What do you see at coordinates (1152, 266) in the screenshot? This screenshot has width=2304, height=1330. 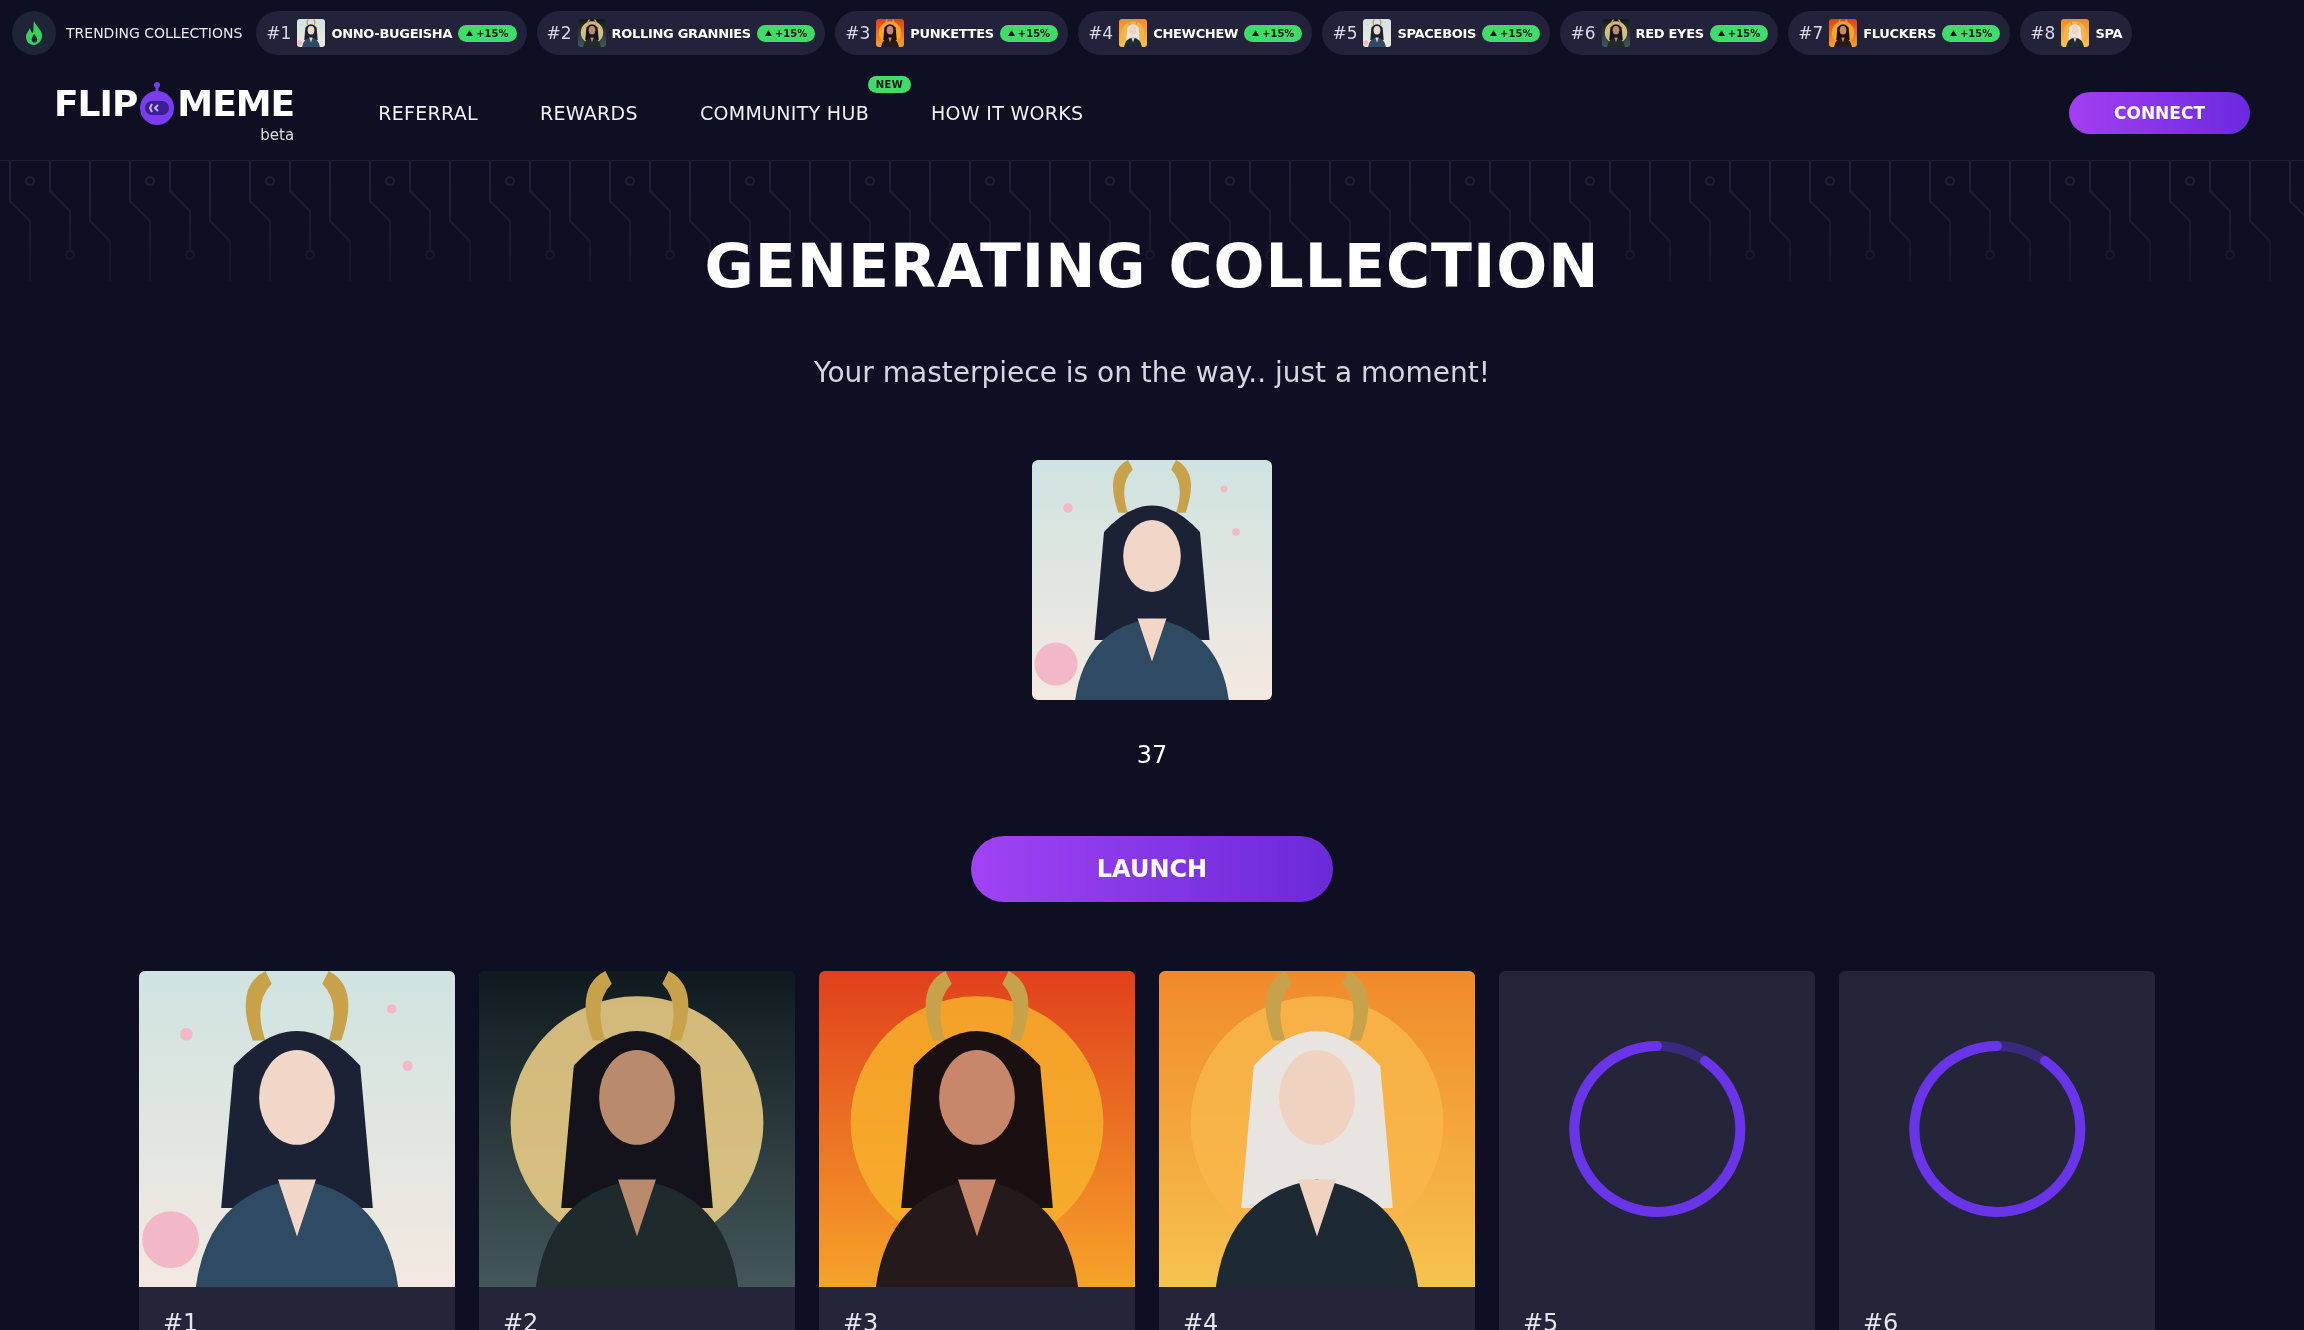 I see `page-title: GENERATING COLLECTION` at bounding box center [1152, 266].